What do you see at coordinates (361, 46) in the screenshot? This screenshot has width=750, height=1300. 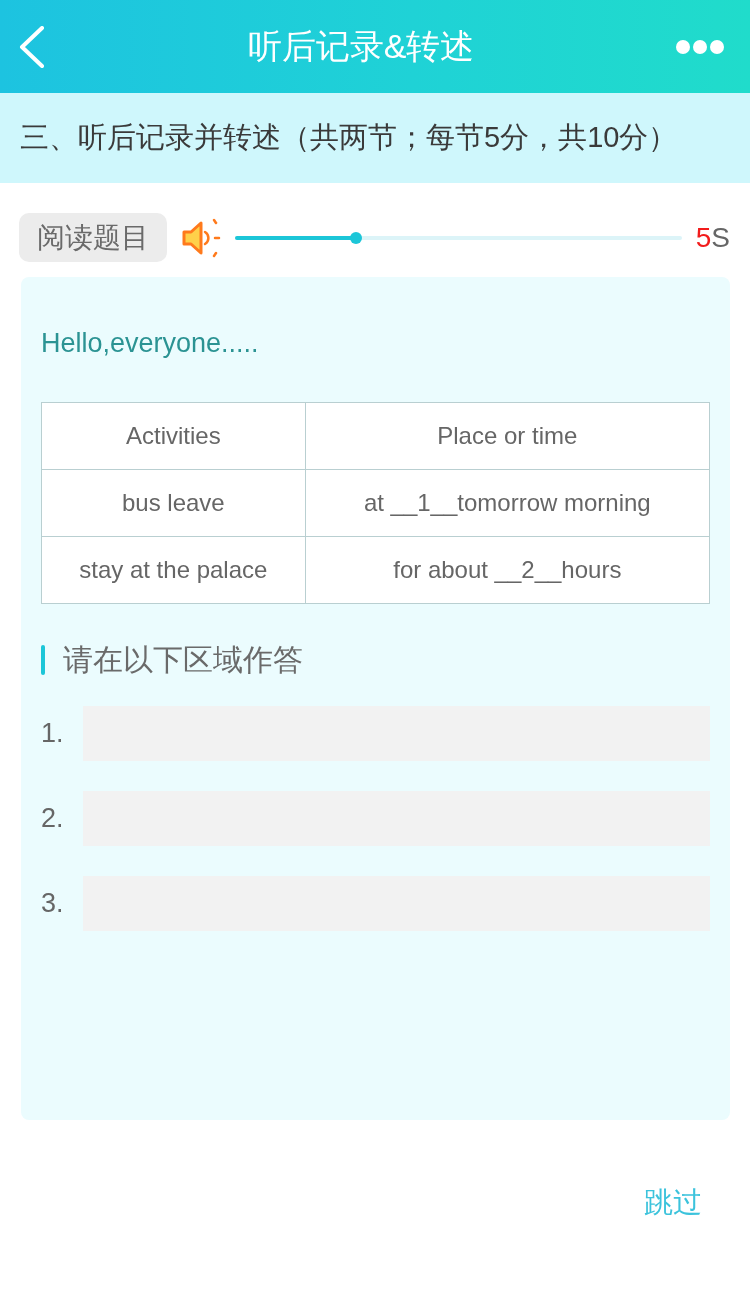 I see `page-title: 听后记录&转述` at bounding box center [361, 46].